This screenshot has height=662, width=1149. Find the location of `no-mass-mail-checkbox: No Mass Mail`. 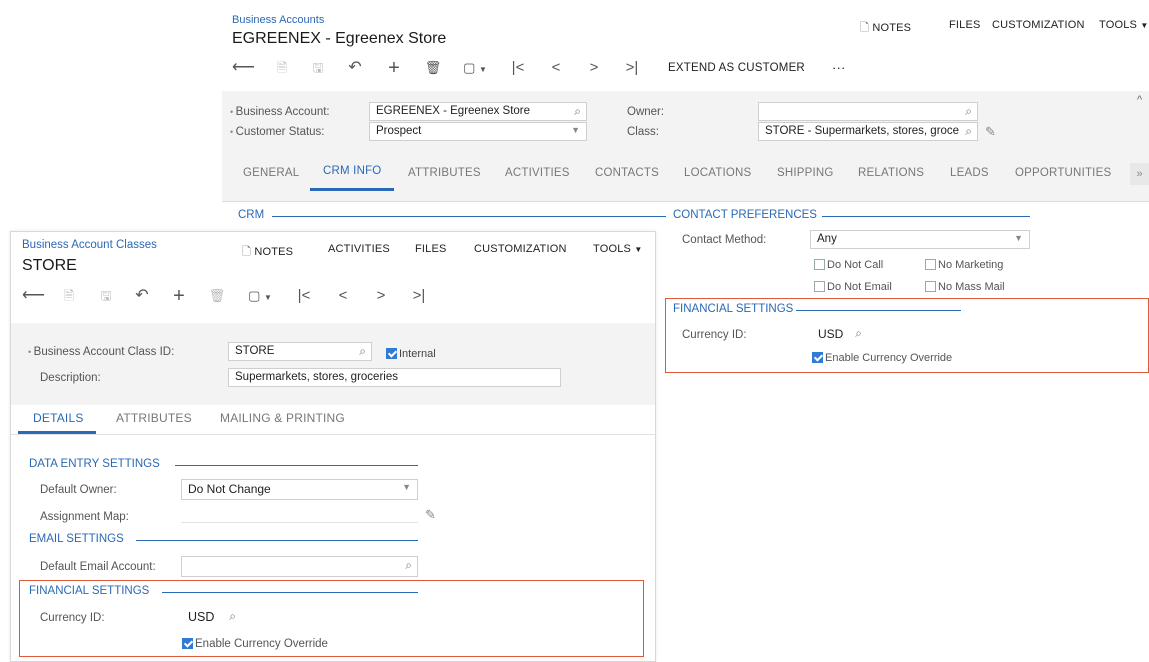

no-mass-mail-checkbox: No Mass Mail is located at coordinates (965, 286).